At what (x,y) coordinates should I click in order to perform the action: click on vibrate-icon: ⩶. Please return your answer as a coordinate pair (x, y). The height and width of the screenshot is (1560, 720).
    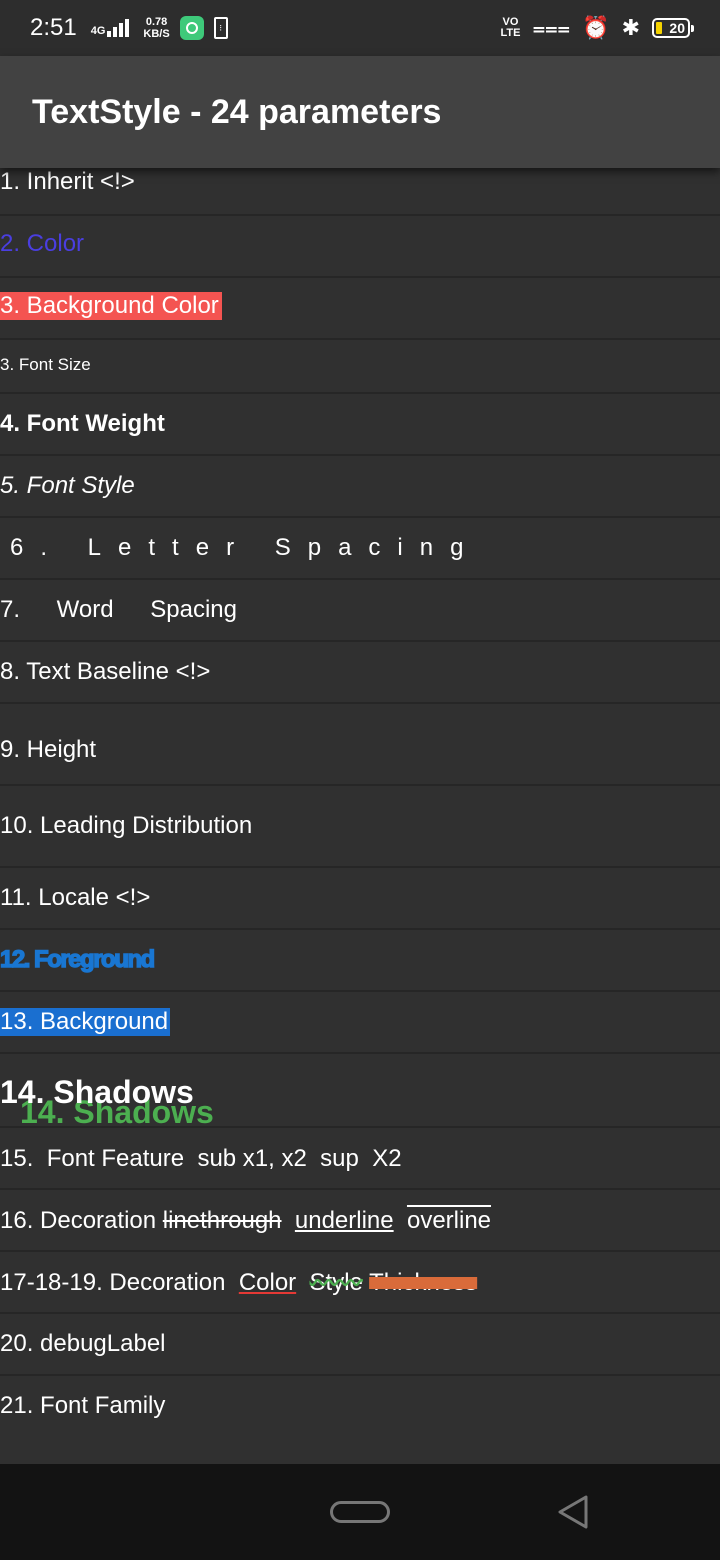
    Looking at the image, I should click on (551, 27).